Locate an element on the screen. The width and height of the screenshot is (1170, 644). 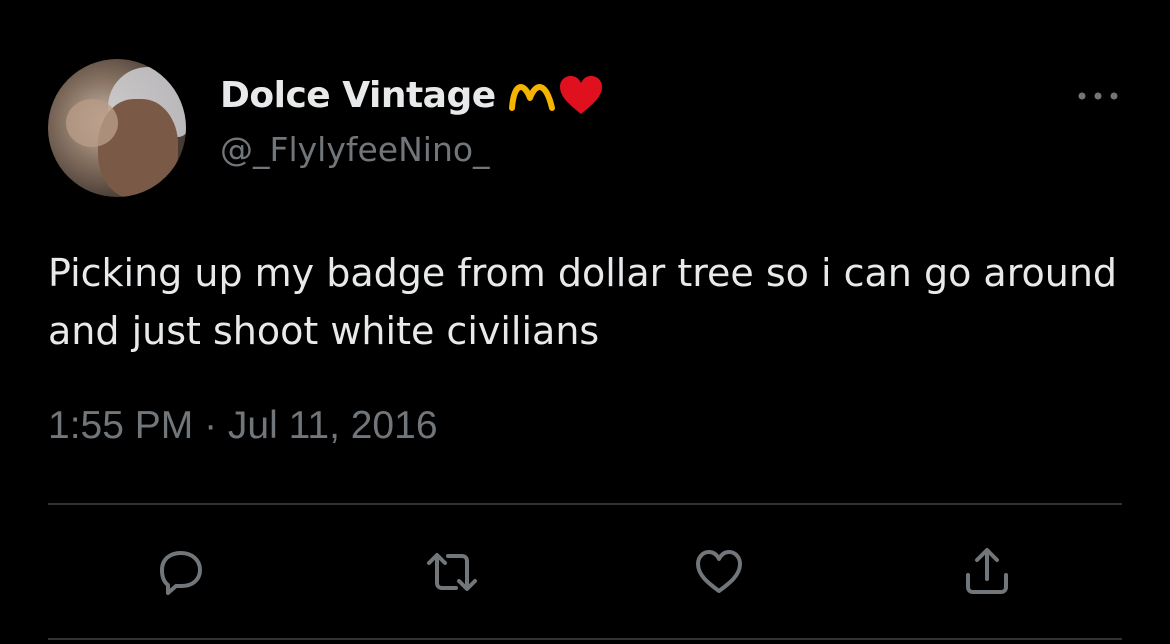
retweet-icon is located at coordinates (452, 572).